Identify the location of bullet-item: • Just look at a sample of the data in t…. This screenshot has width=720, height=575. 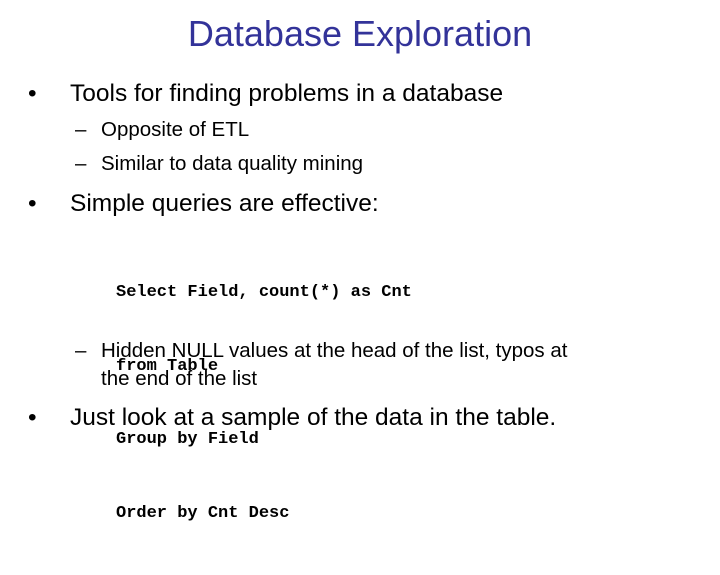
(360, 418).